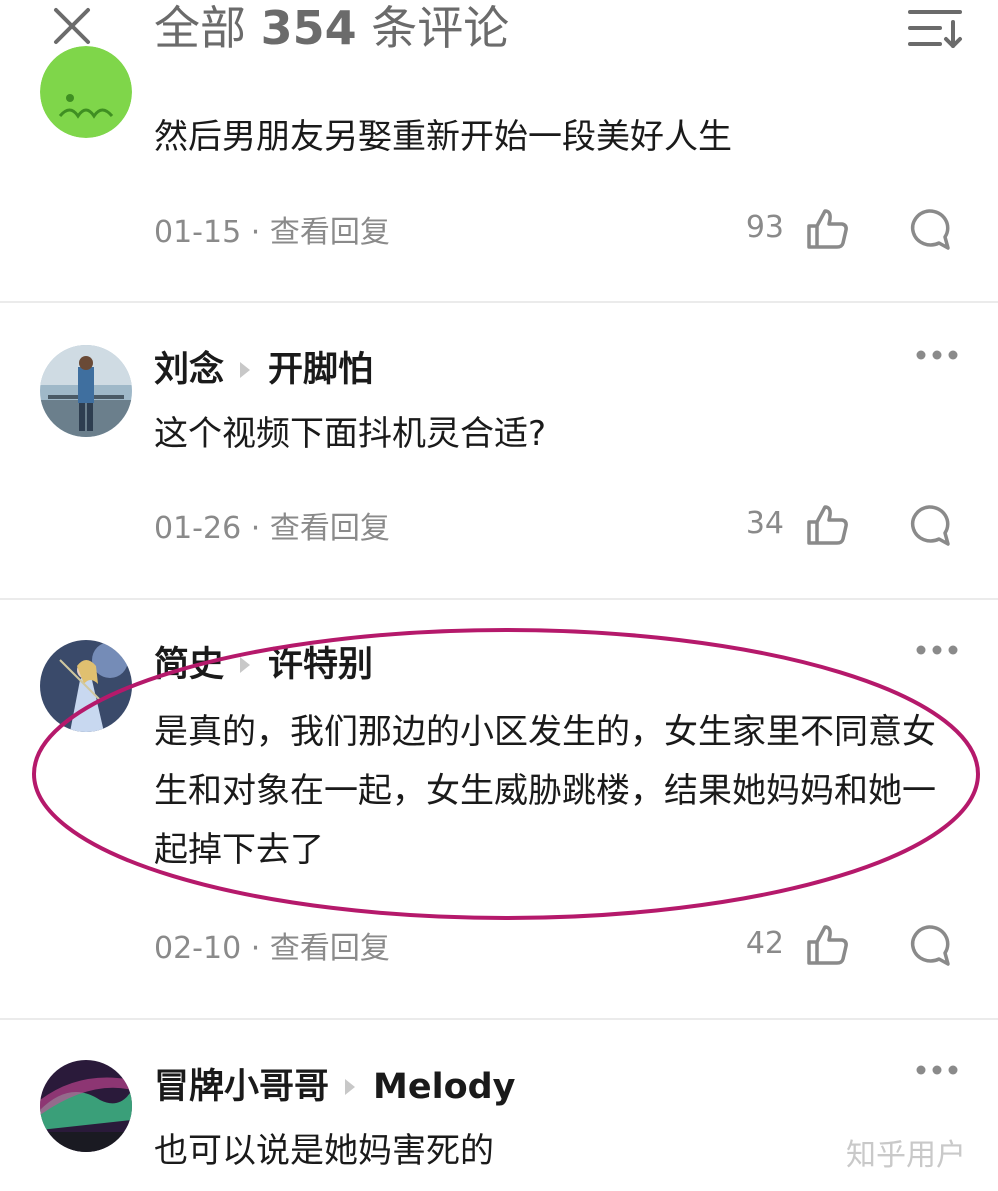 The image size is (998, 1191). What do you see at coordinates (443, 137) in the screenshot?
I see `comment-content: 然后男朋友另娶重新开始一段美好人生` at bounding box center [443, 137].